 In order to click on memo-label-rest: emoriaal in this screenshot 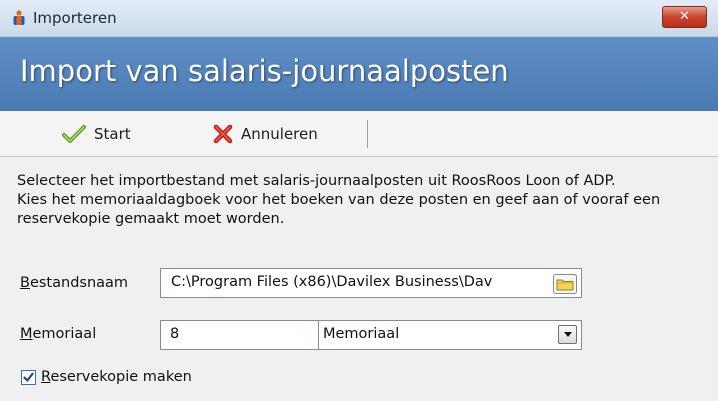, I will do `click(64, 334)`.